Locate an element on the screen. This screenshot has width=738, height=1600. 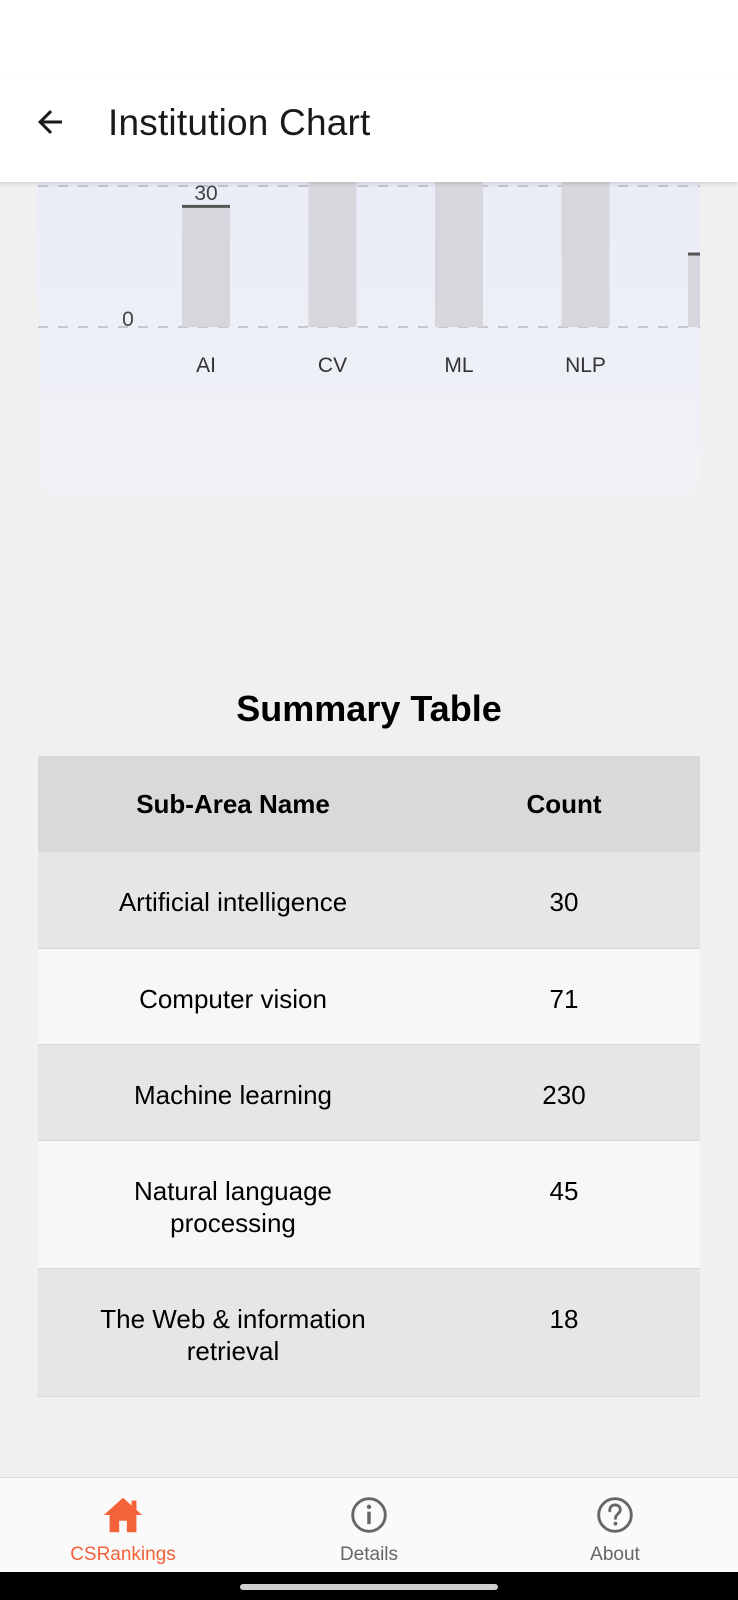
table-row: Artificial intelligence 30 is located at coordinates (369, 900).